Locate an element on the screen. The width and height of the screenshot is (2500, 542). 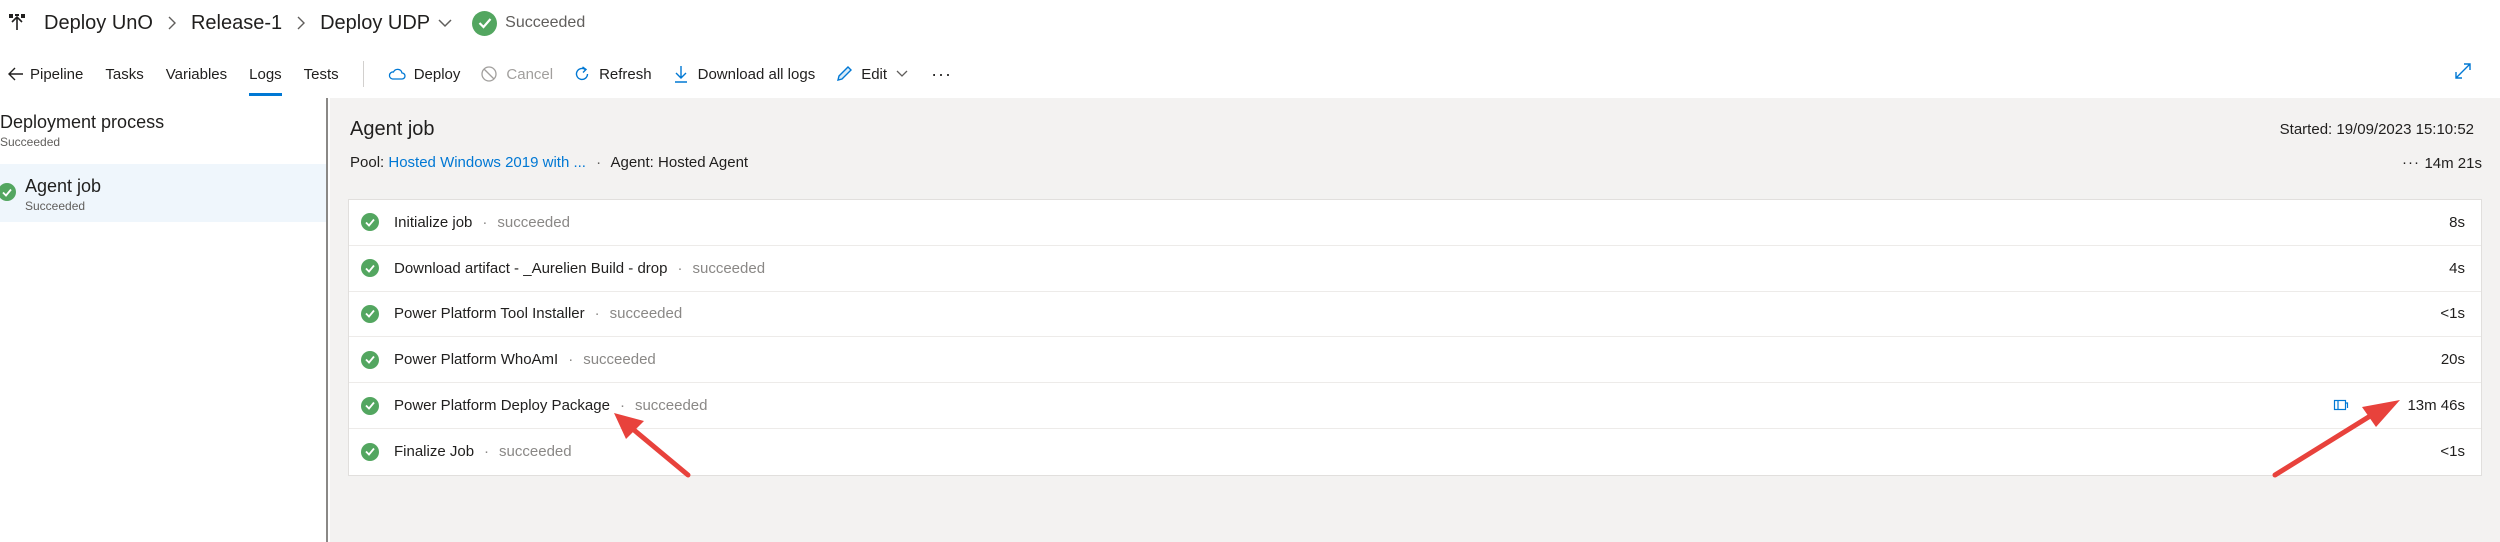
step-duration: 13m 46s is located at coordinates (2436, 406).